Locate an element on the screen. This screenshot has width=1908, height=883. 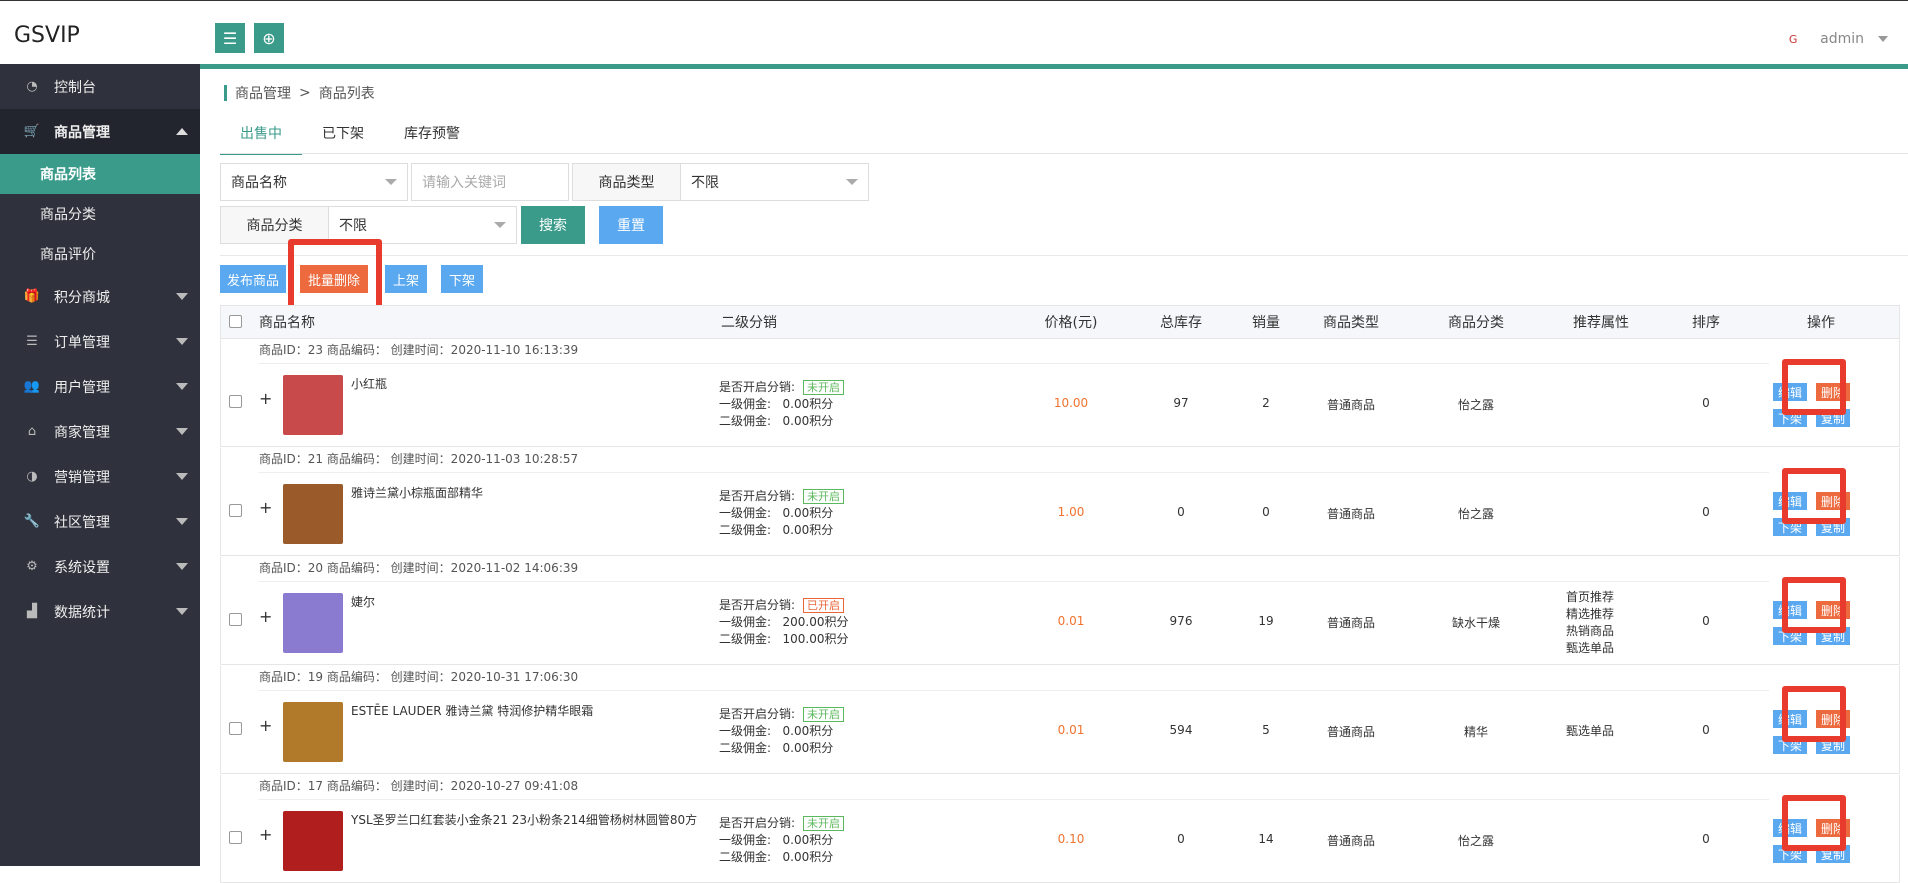
col-category: 商品分类 is located at coordinates (1476, 323).